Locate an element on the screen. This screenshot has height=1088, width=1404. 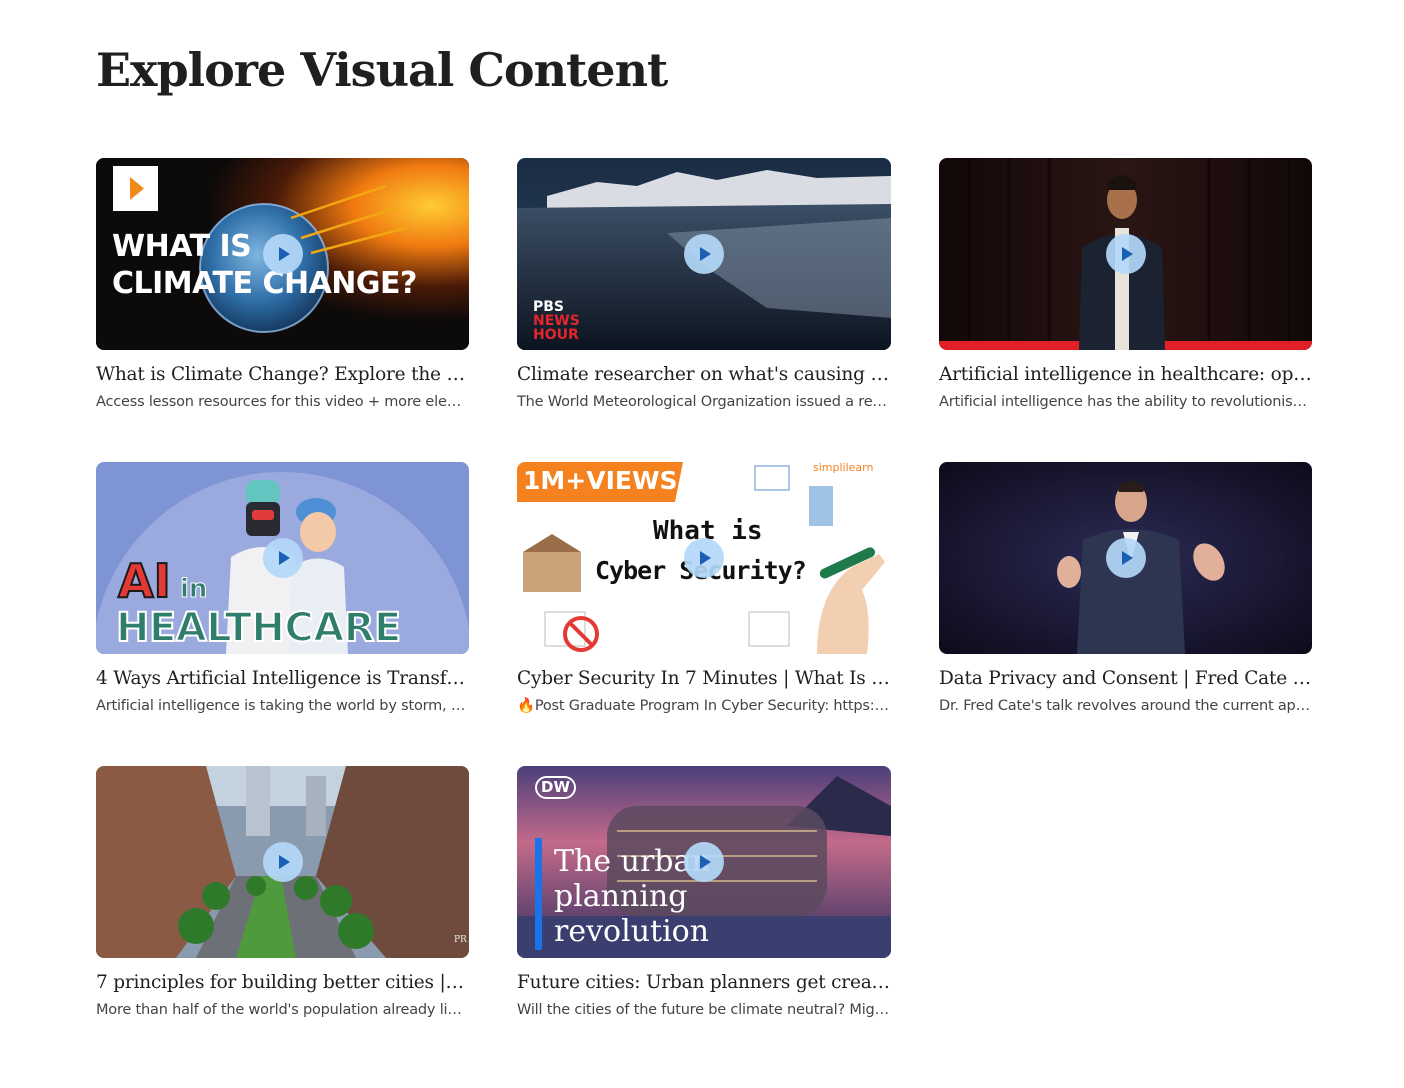
thumbnail-headline-healthcare: HEALTHCARE is located at coordinates (258, 628).